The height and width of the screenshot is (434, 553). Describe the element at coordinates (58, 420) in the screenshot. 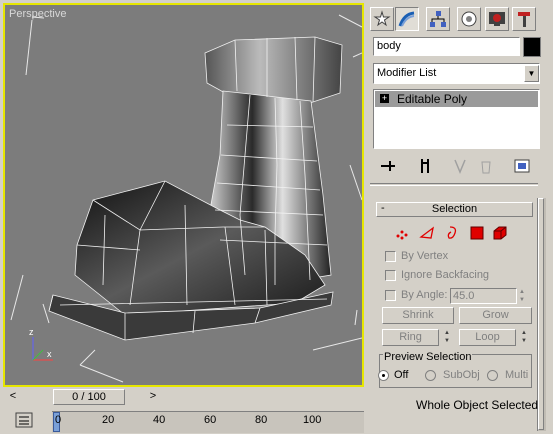

I see `tick-label-0: 0` at that location.